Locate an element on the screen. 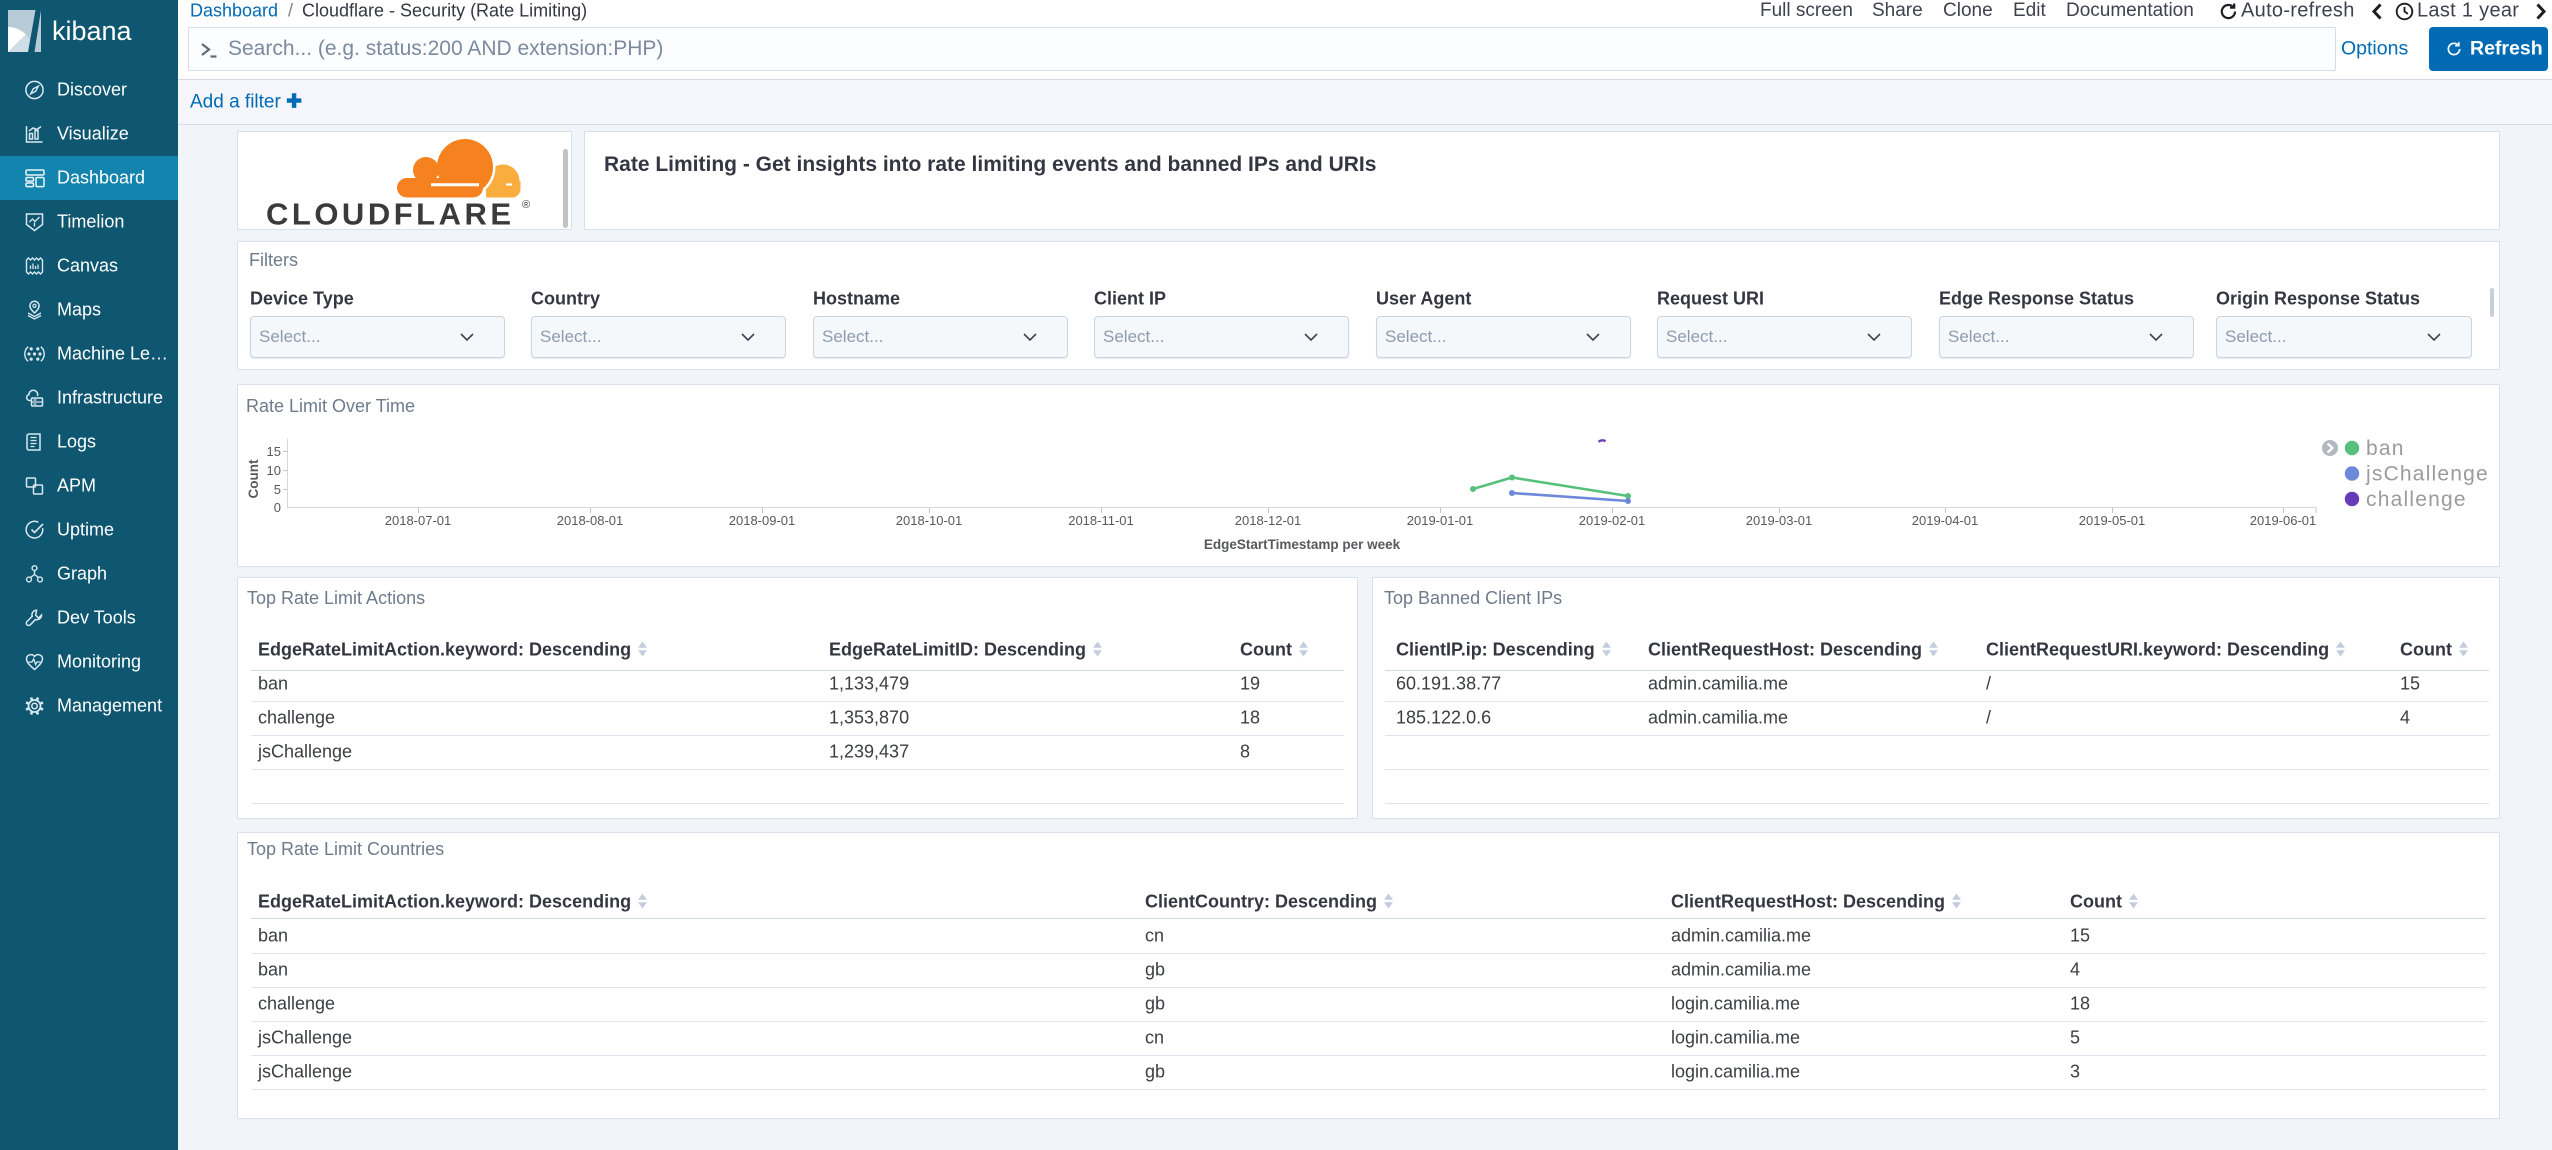  svg-text: 2018-10-01 is located at coordinates (929, 520).